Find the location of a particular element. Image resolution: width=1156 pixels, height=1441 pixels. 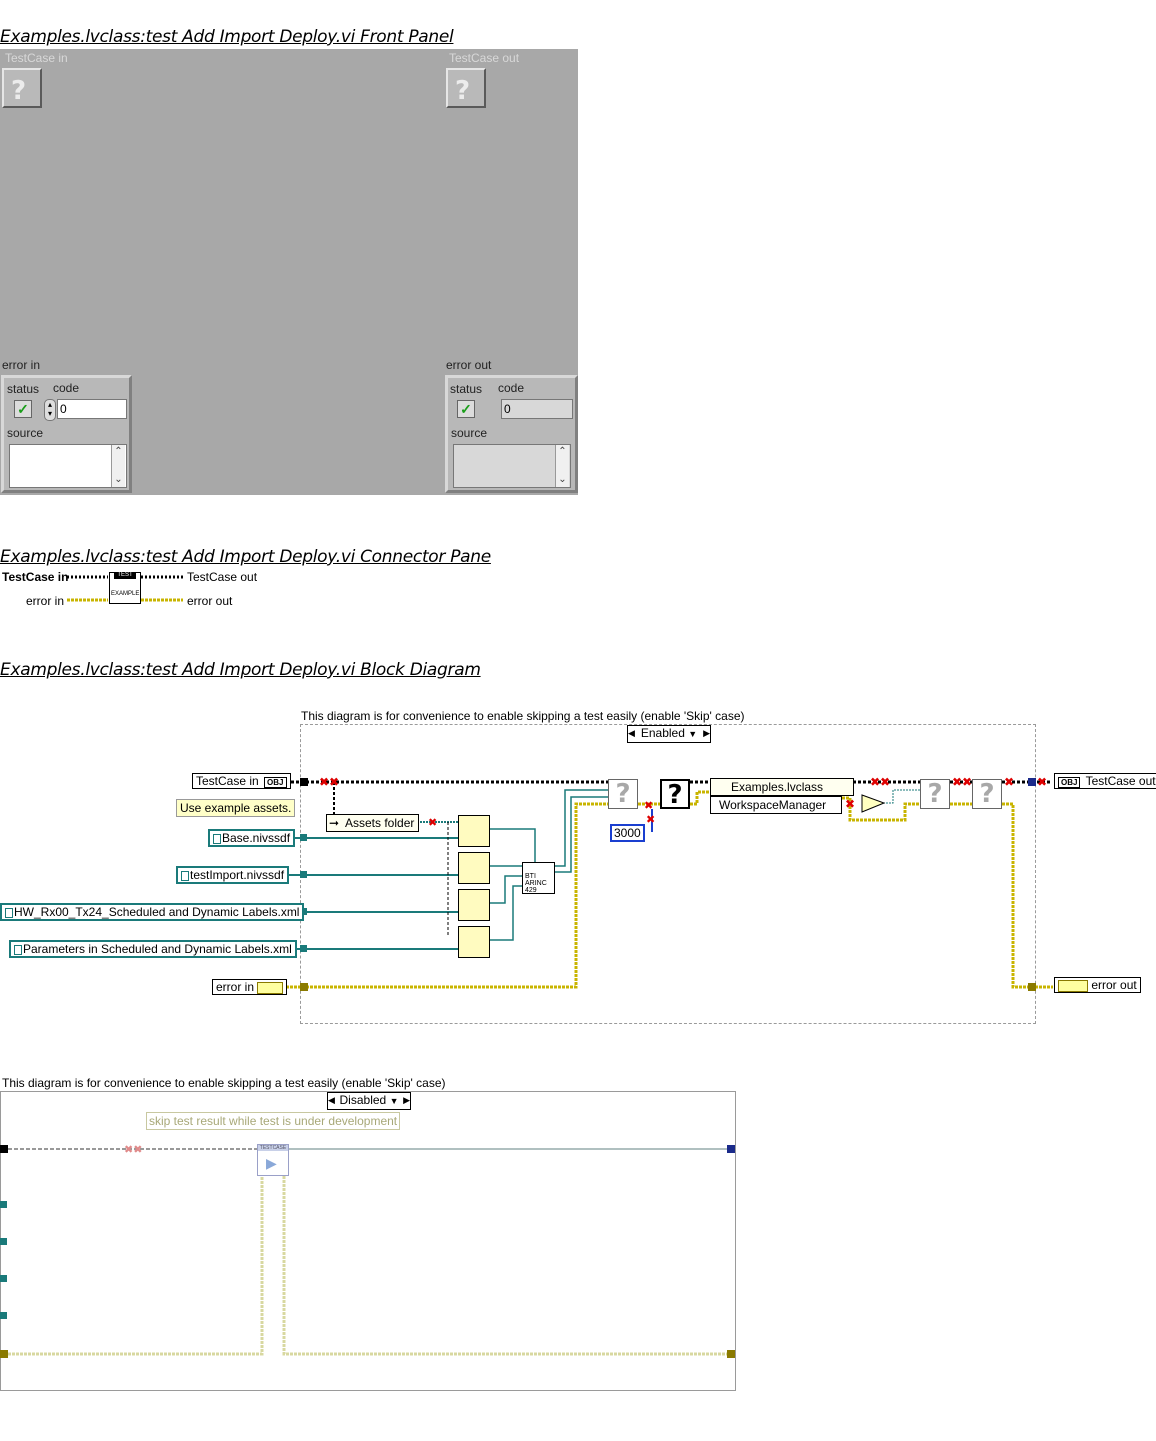

arinc-vi: BTI ARINC 429 is located at coordinates (538, 878).